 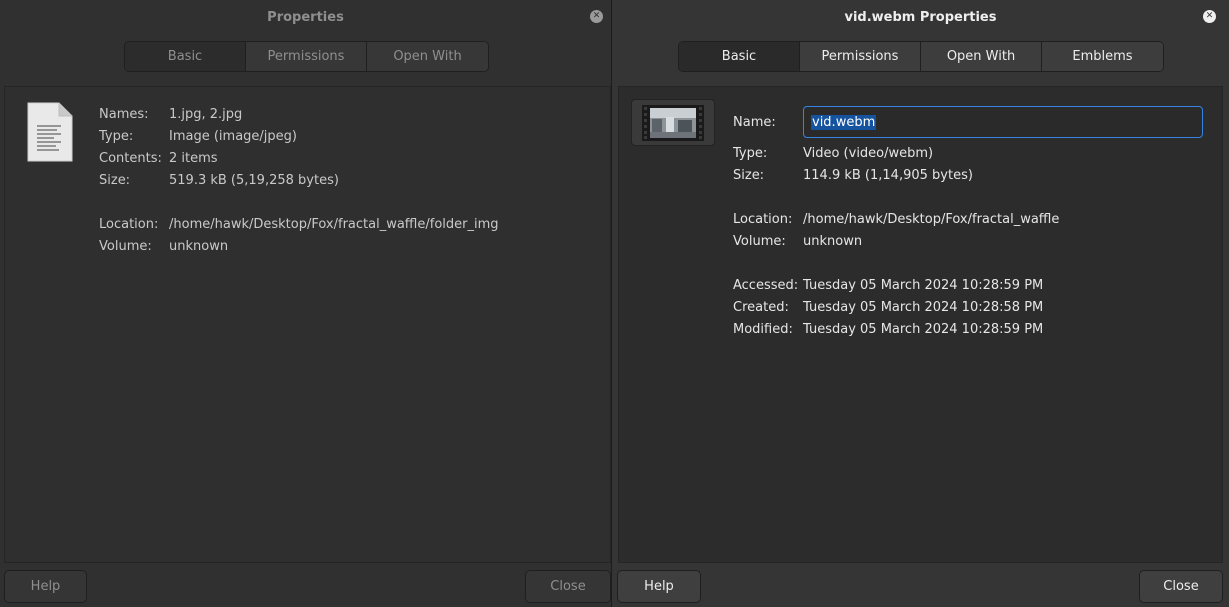 I want to click on location-value: /home/hawk/Desktop/Fox/fractal_waffle, so click(x=931, y=219).